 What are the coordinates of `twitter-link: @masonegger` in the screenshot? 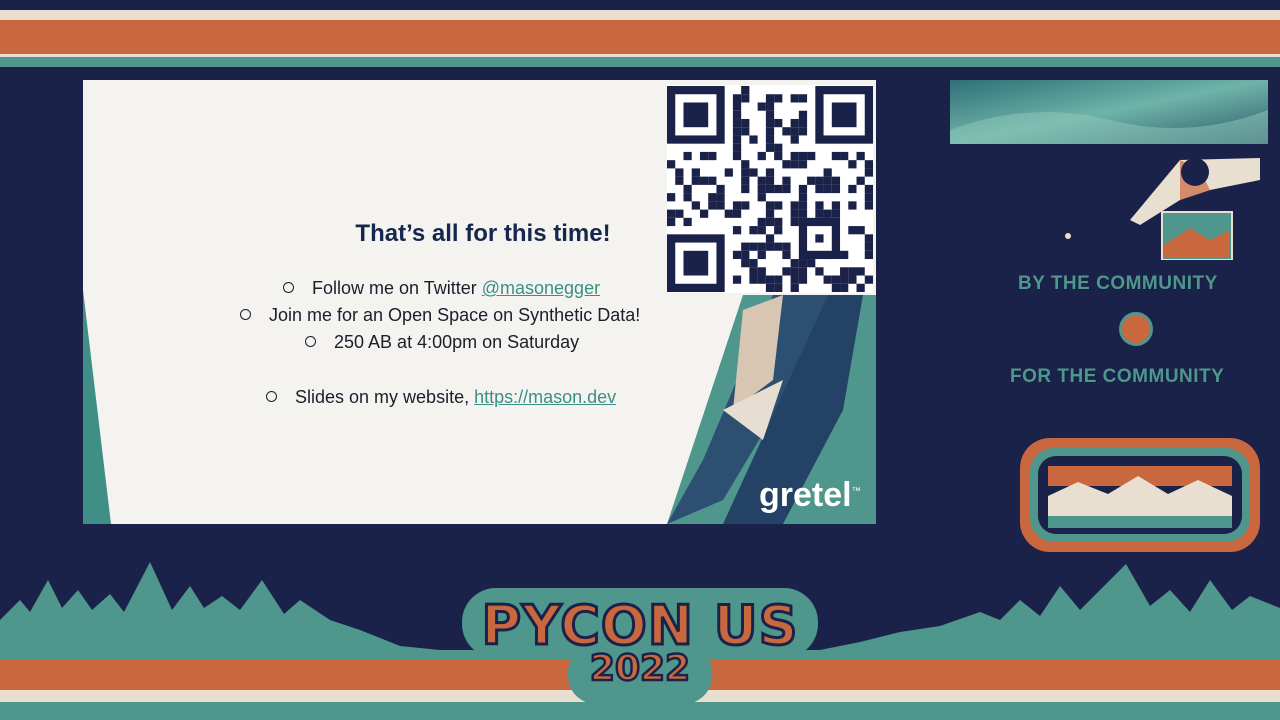 It's located at (541, 288).